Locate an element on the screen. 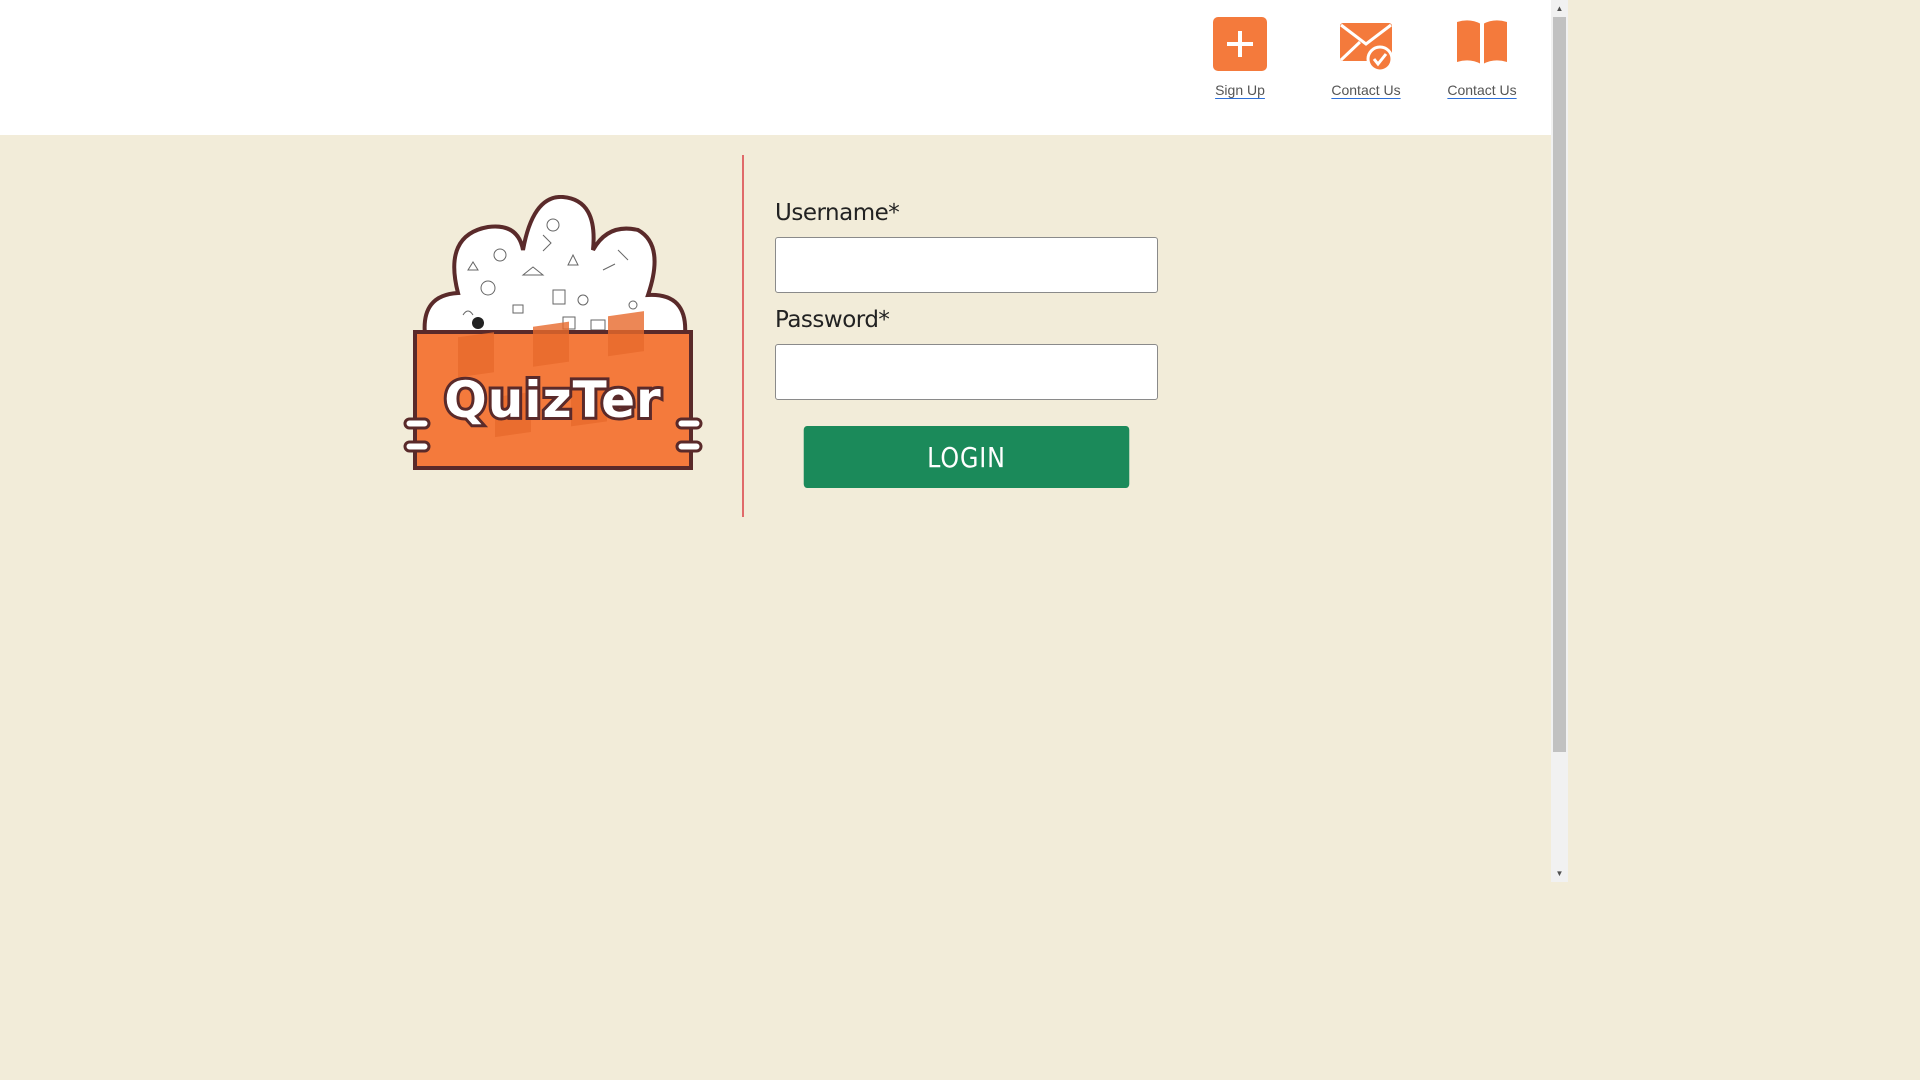 This screenshot has height=1080, width=1920. plus-icon is located at coordinates (1240, 44).